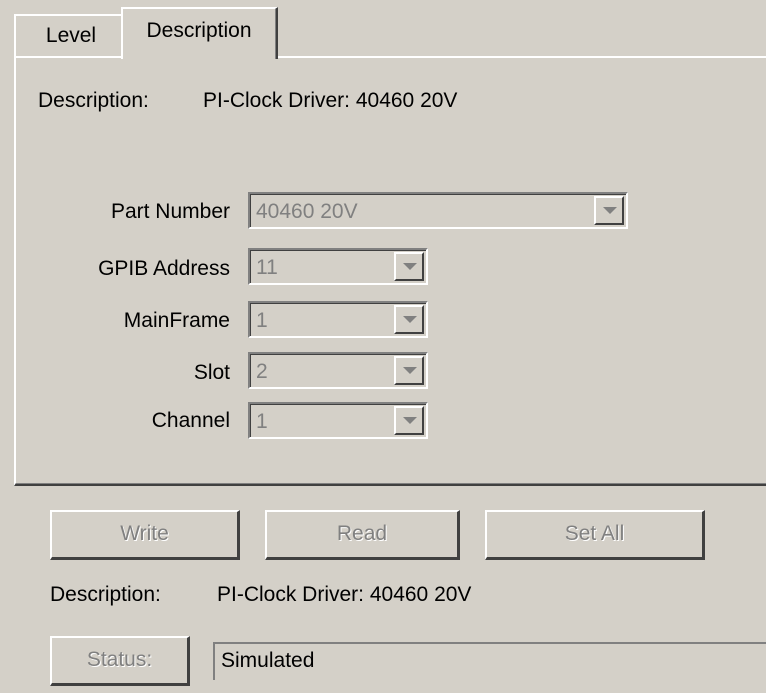  What do you see at coordinates (307, 211) in the screenshot?
I see `part-number-value: 40460 20V` at bounding box center [307, 211].